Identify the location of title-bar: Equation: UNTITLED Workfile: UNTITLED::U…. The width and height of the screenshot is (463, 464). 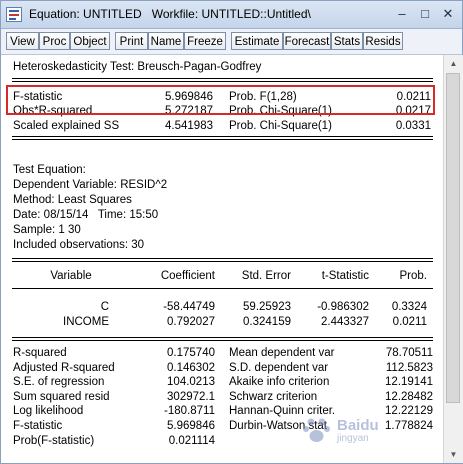
(231, 15).